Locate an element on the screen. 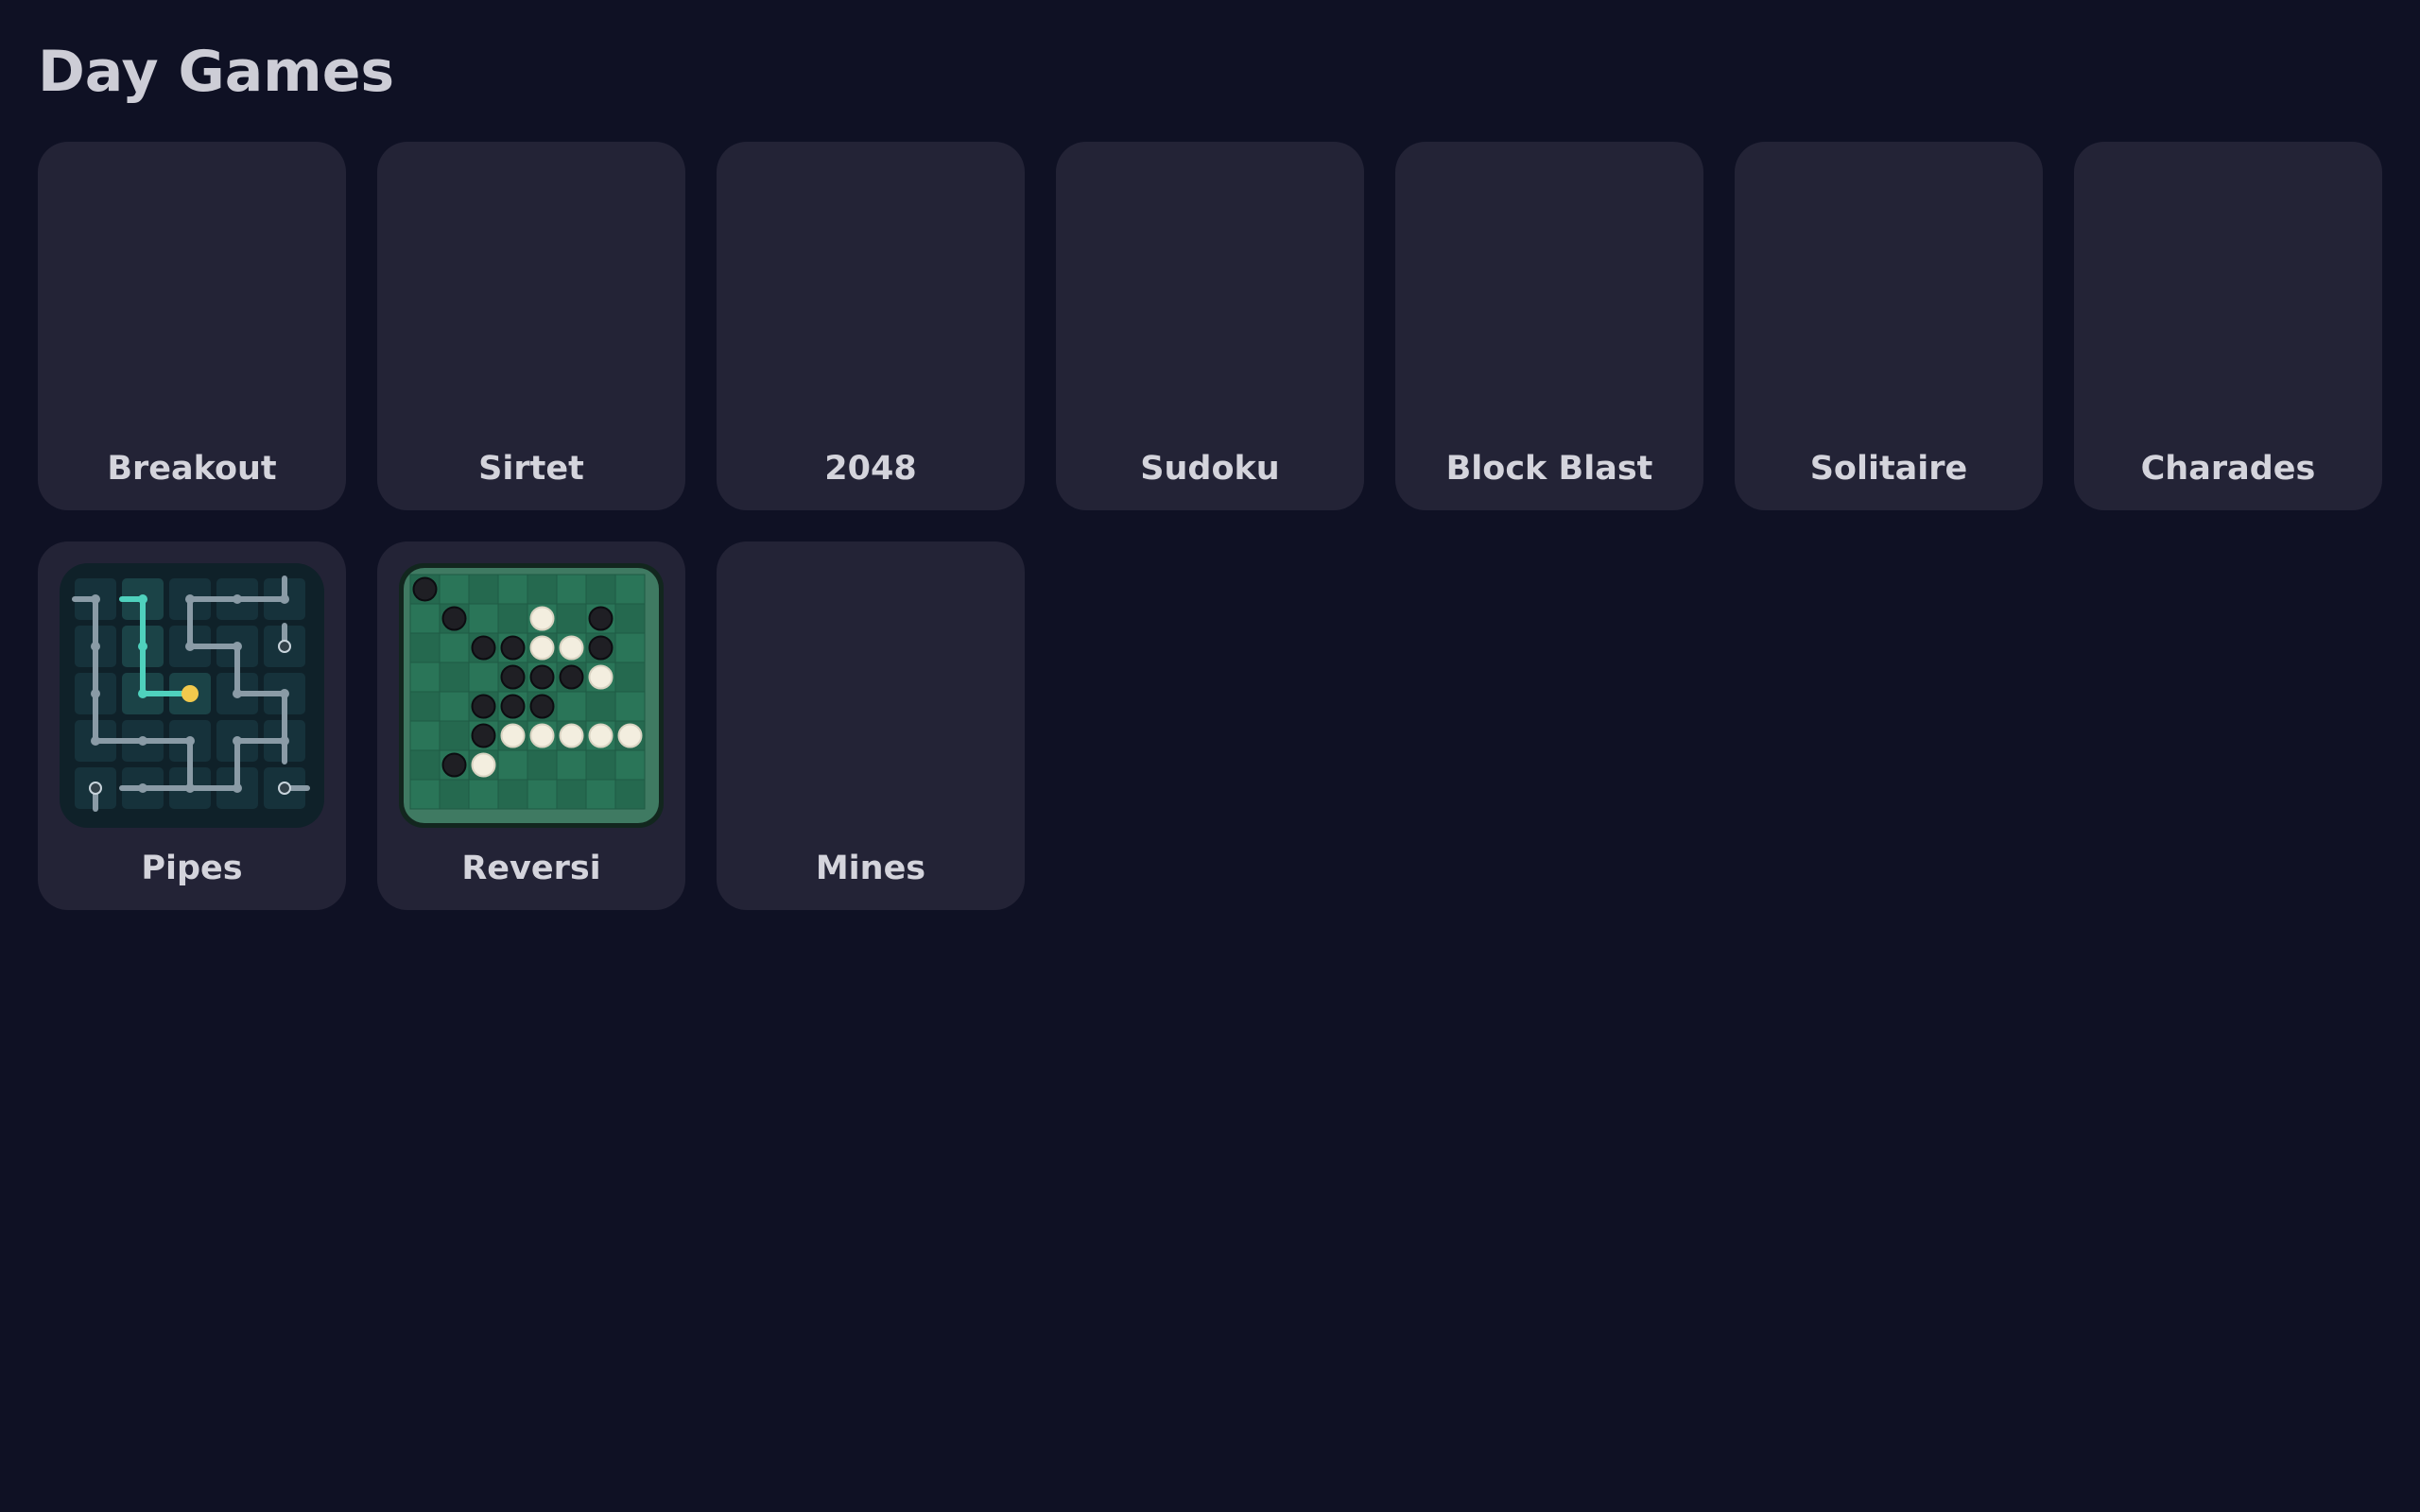 The image size is (2420, 1512). reversi-board-icon is located at coordinates (531, 695).